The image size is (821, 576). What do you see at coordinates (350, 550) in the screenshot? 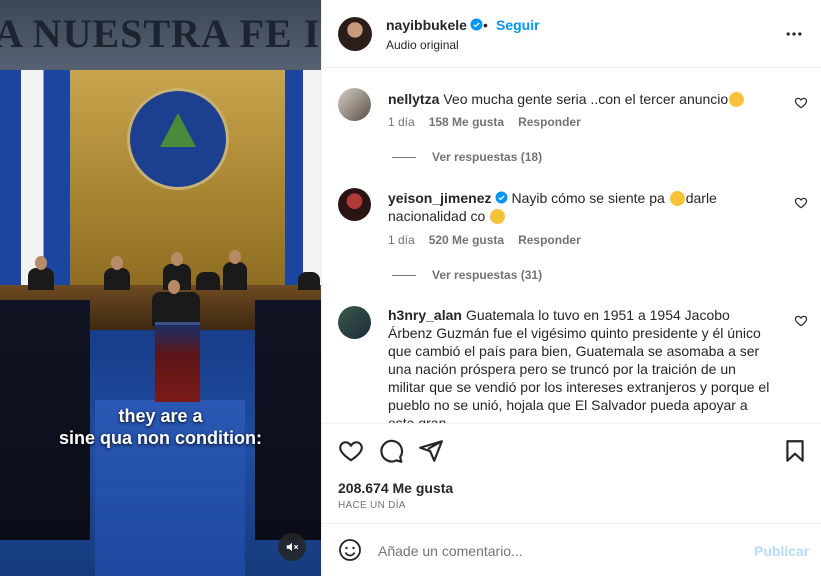
I see `smiley-icon` at bounding box center [350, 550].